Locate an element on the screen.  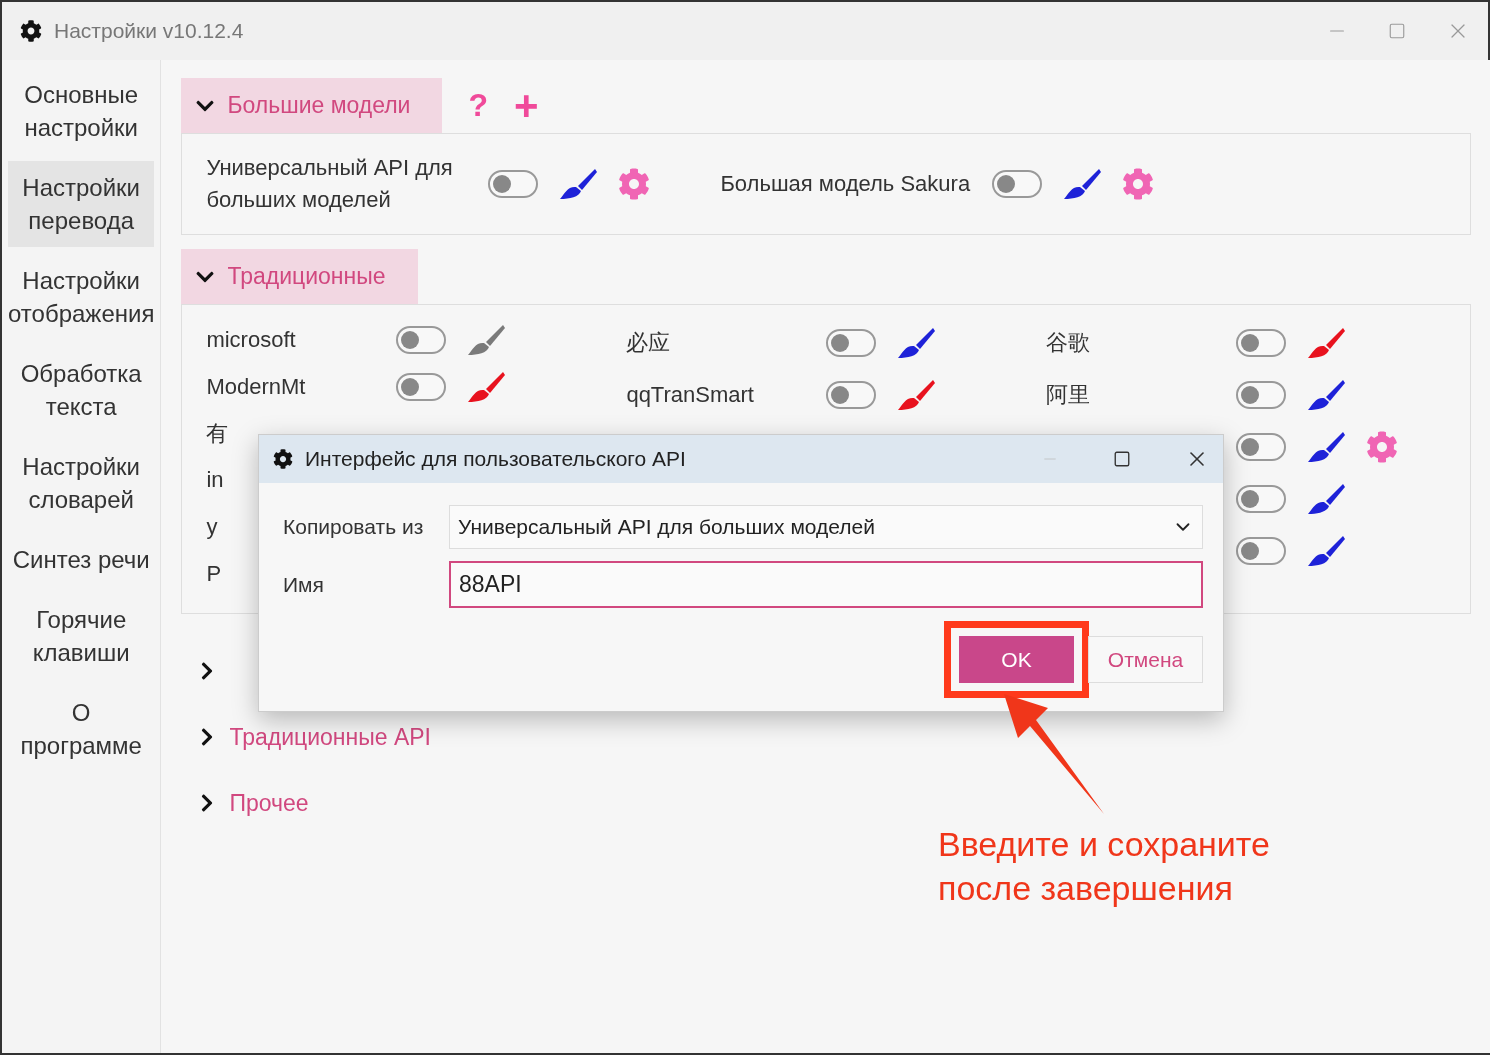
field-label: Копировать из is located at coordinates (354, 527).